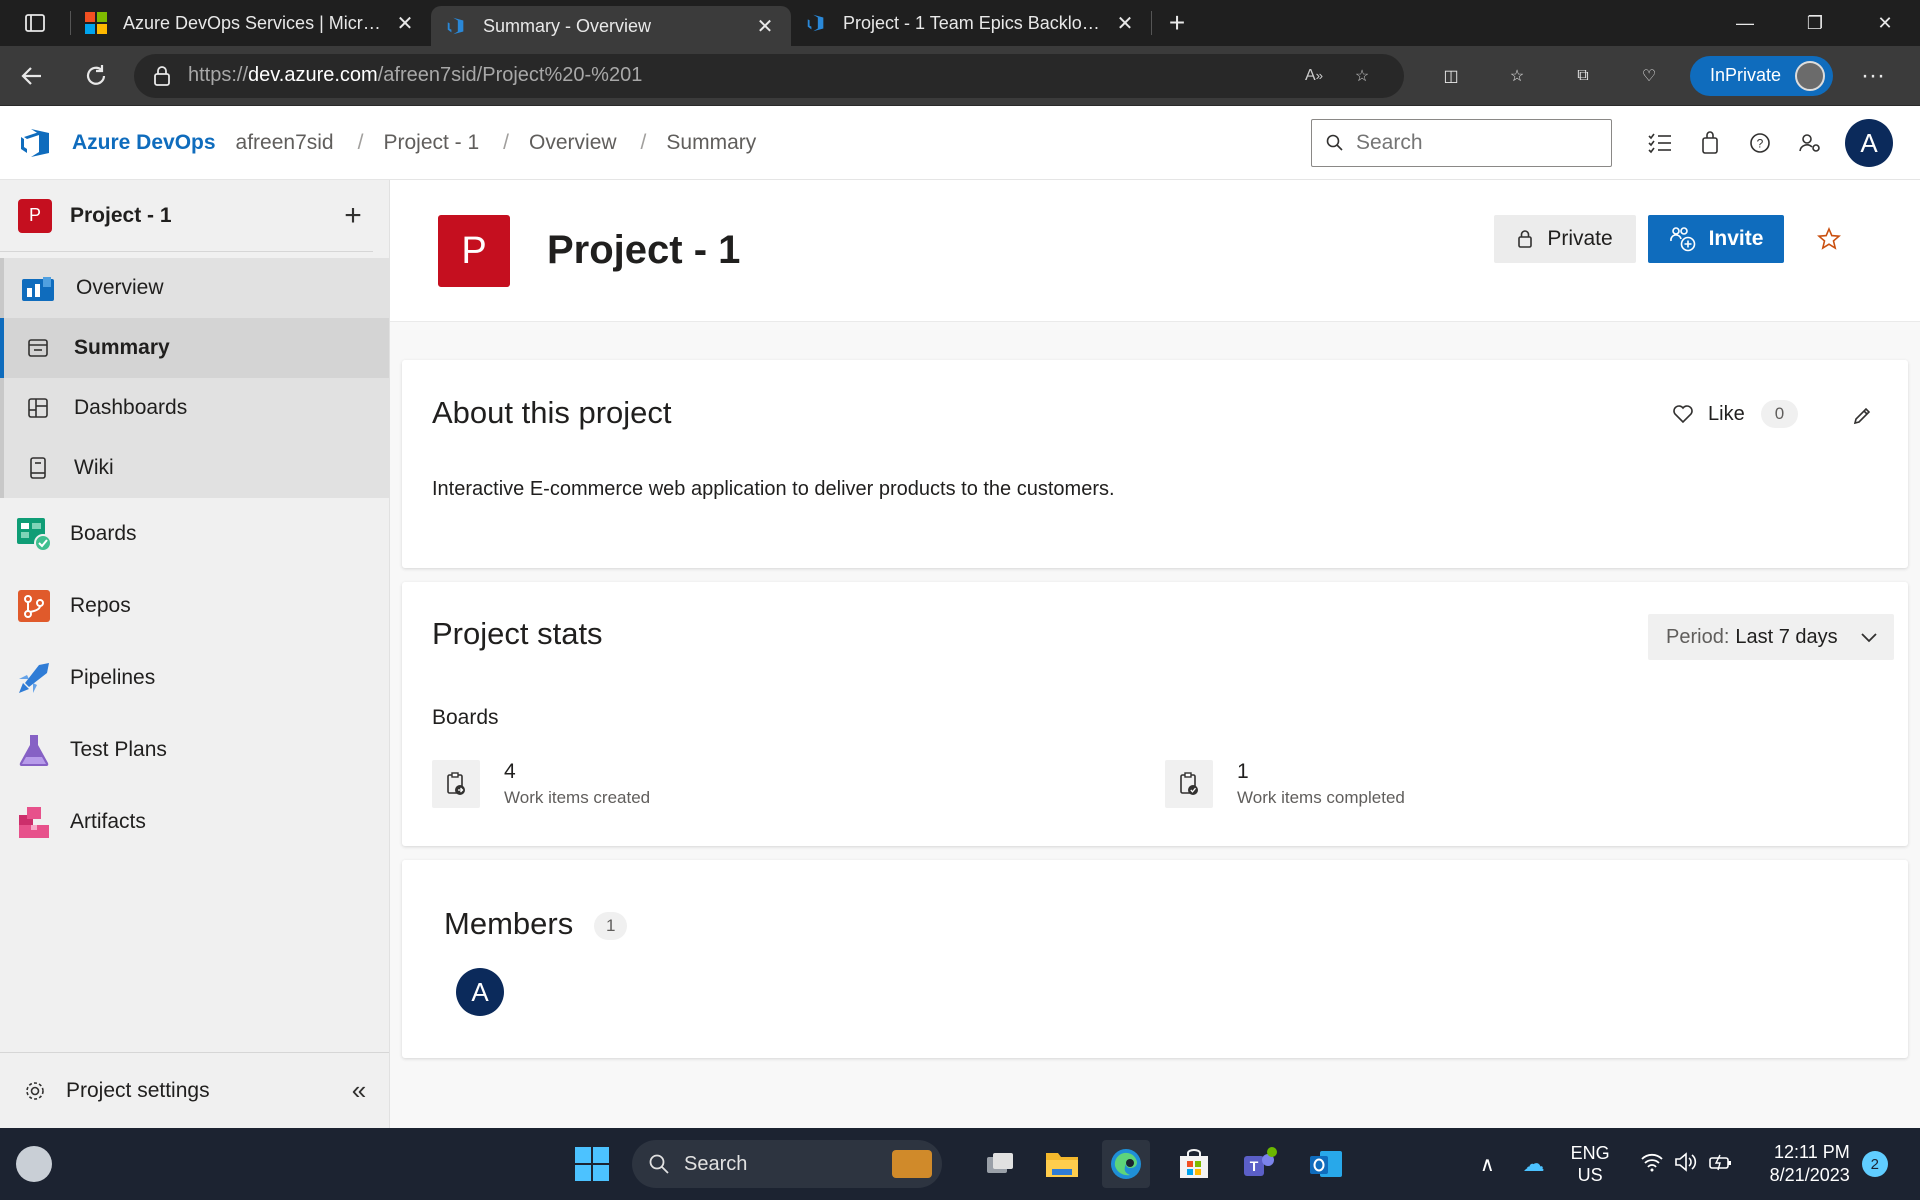  What do you see at coordinates (1451, 76) in the screenshot?
I see `split-screen-icon: ◫` at bounding box center [1451, 76].